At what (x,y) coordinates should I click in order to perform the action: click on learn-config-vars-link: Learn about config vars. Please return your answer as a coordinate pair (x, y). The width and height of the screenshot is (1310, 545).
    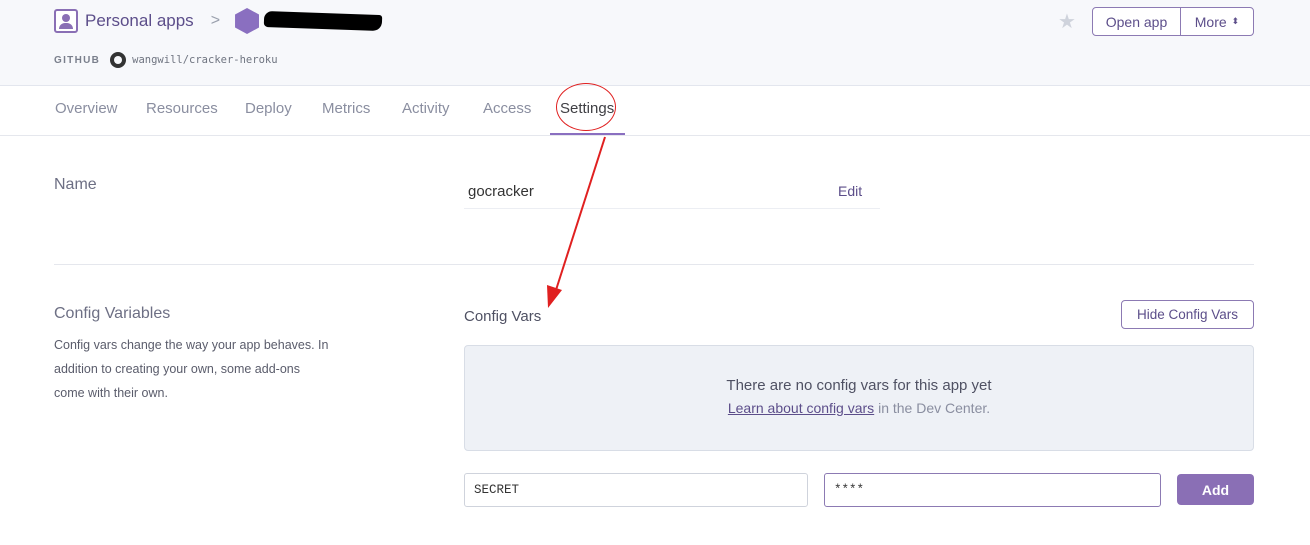
    Looking at the image, I should click on (801, 408).